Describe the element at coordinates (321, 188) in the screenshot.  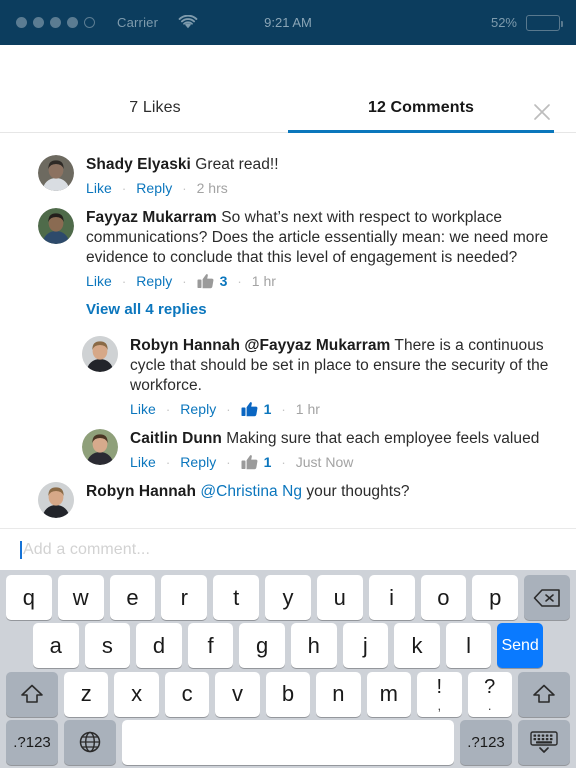
I see `comment-actions: Like · Reply · 2 hrs` at that location.